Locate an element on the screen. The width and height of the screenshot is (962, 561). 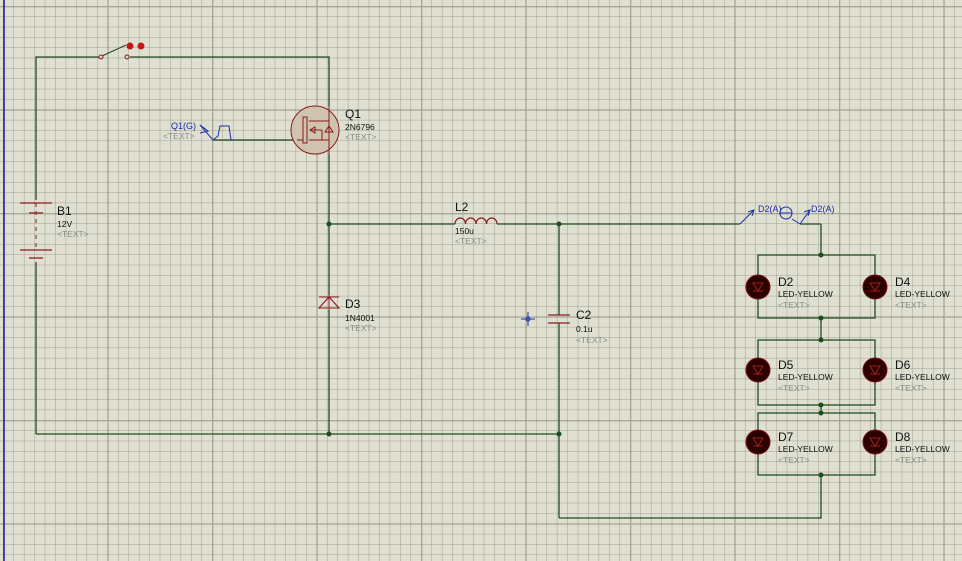
led-ref: D5 is located at coordinates (786, 365).